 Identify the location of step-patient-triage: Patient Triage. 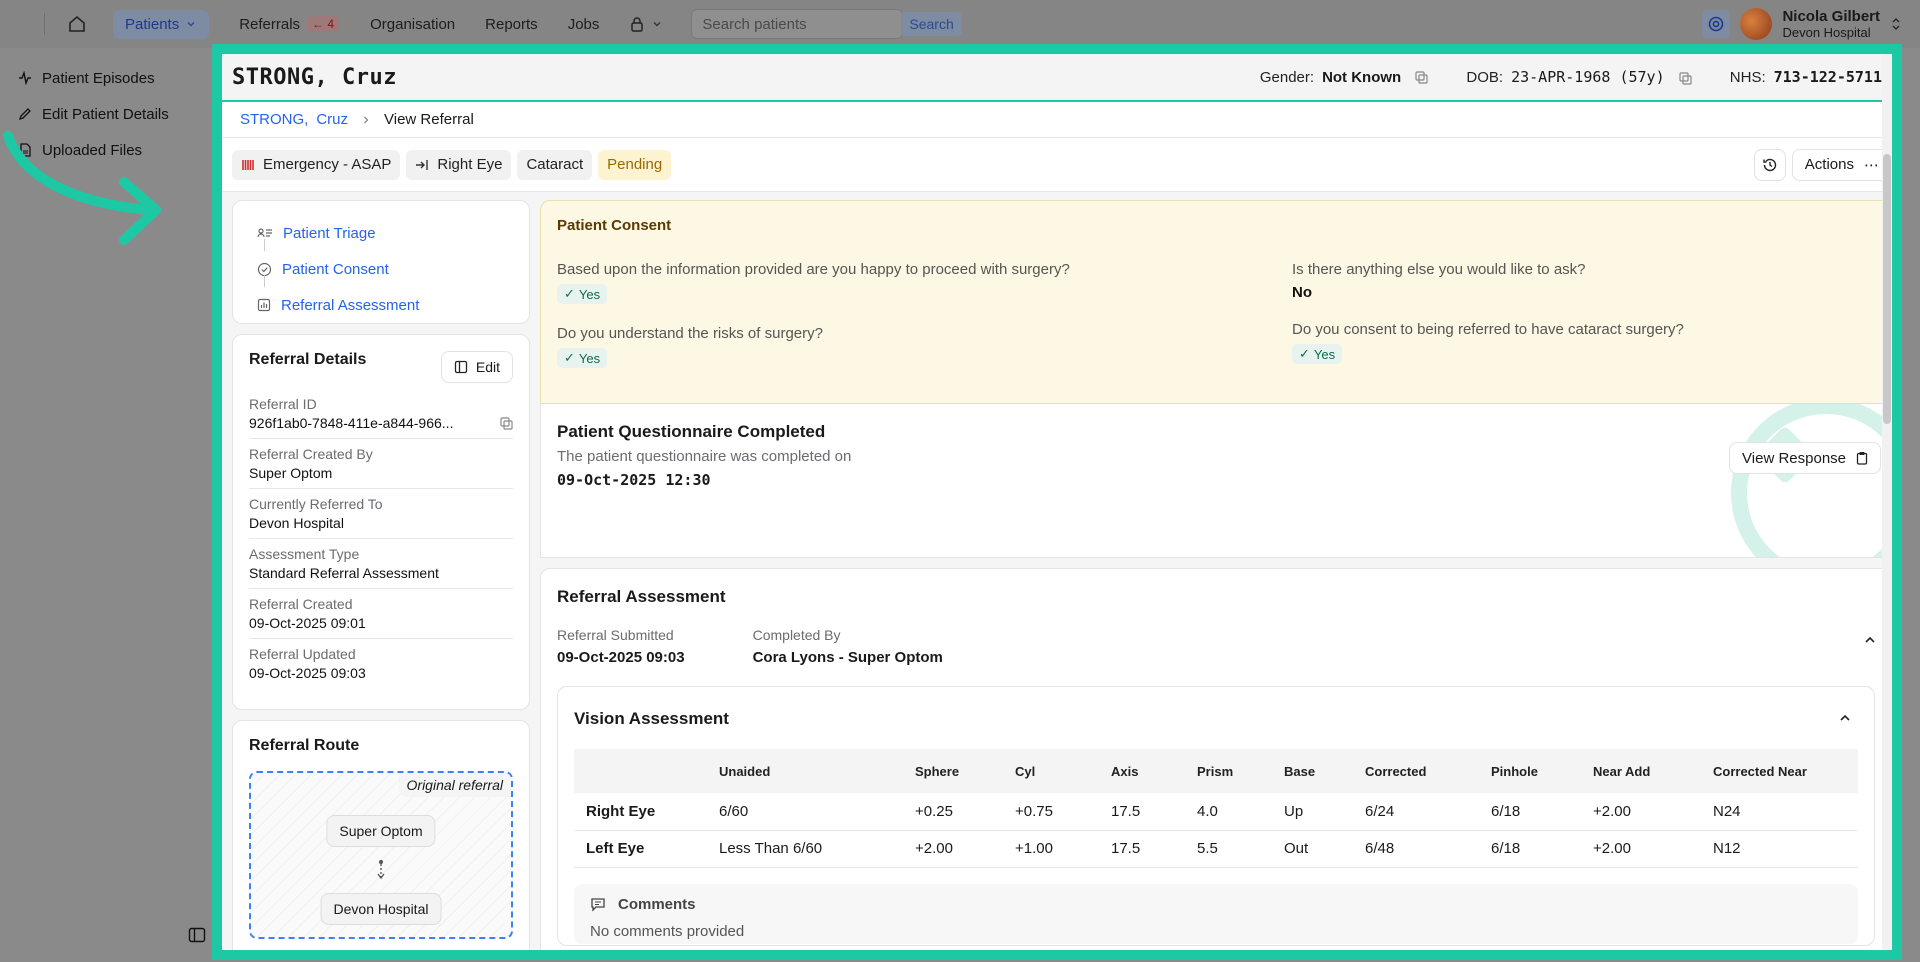
(393, 233).